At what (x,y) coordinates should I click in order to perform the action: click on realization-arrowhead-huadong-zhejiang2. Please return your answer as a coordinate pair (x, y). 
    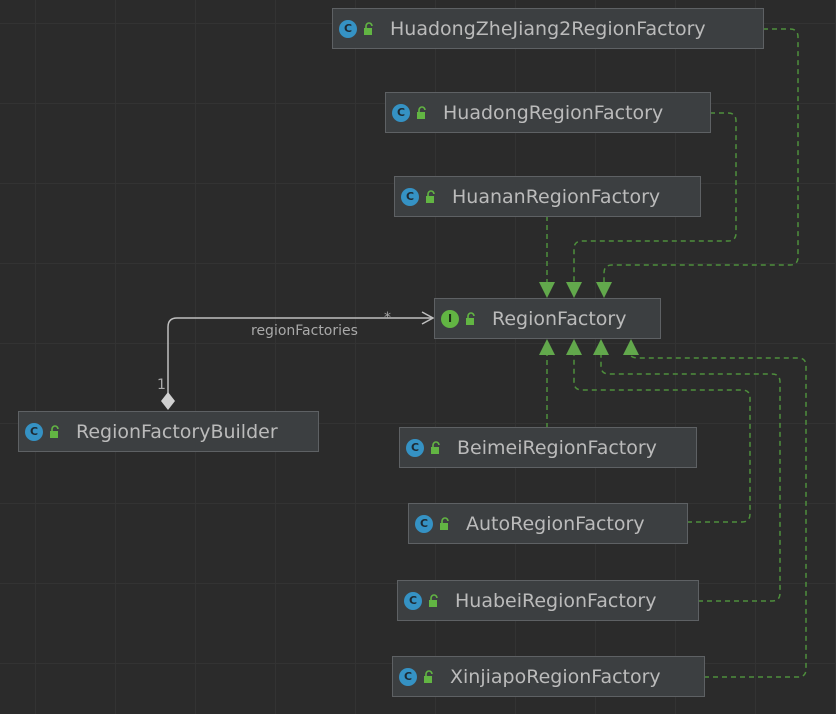
    Looking at the image, I should click on (604, 290).